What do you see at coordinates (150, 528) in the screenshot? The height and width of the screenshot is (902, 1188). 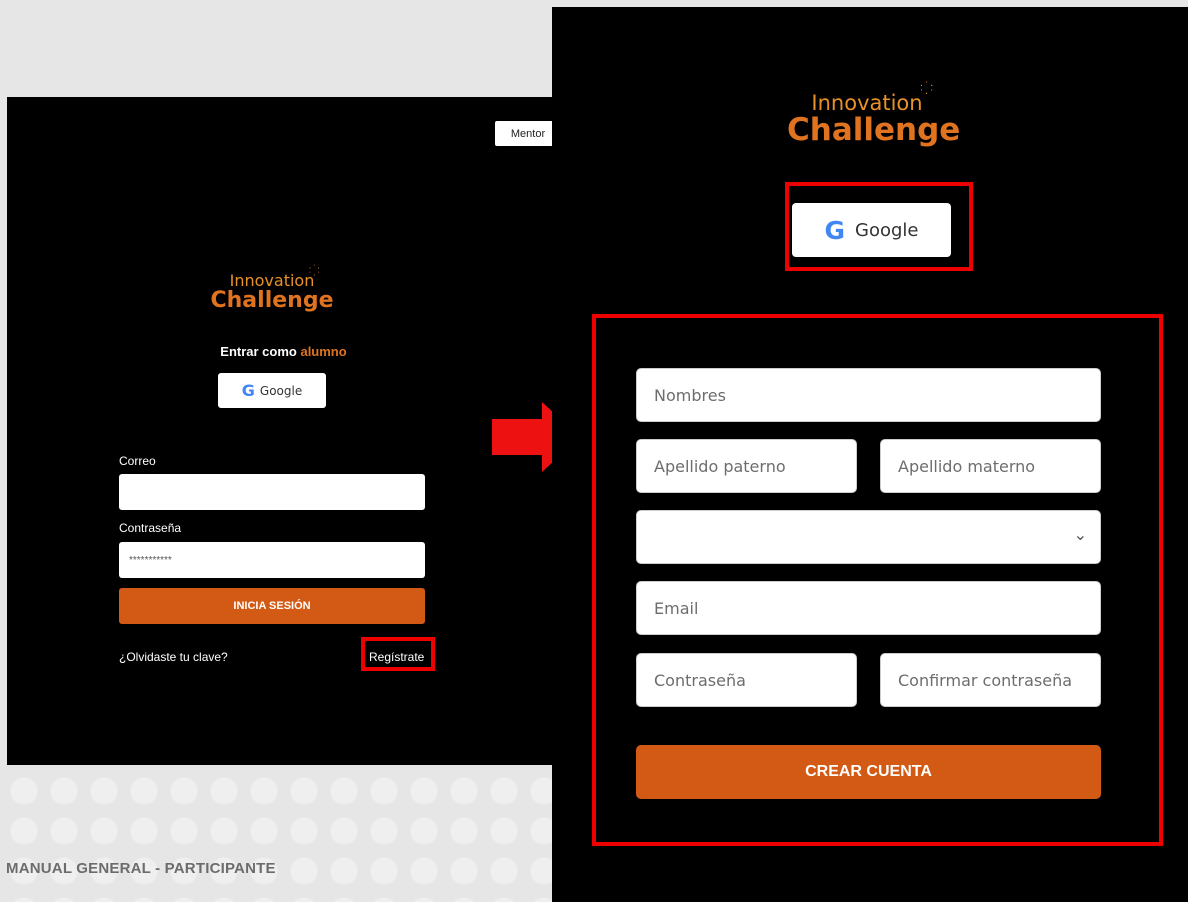 I see `password-label: Contraseña` at bounding box center [150, 528].